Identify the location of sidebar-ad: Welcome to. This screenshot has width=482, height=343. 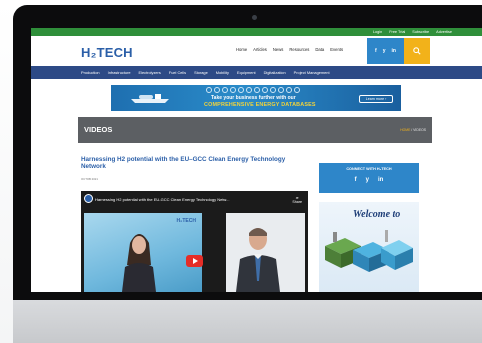
(369, 247).